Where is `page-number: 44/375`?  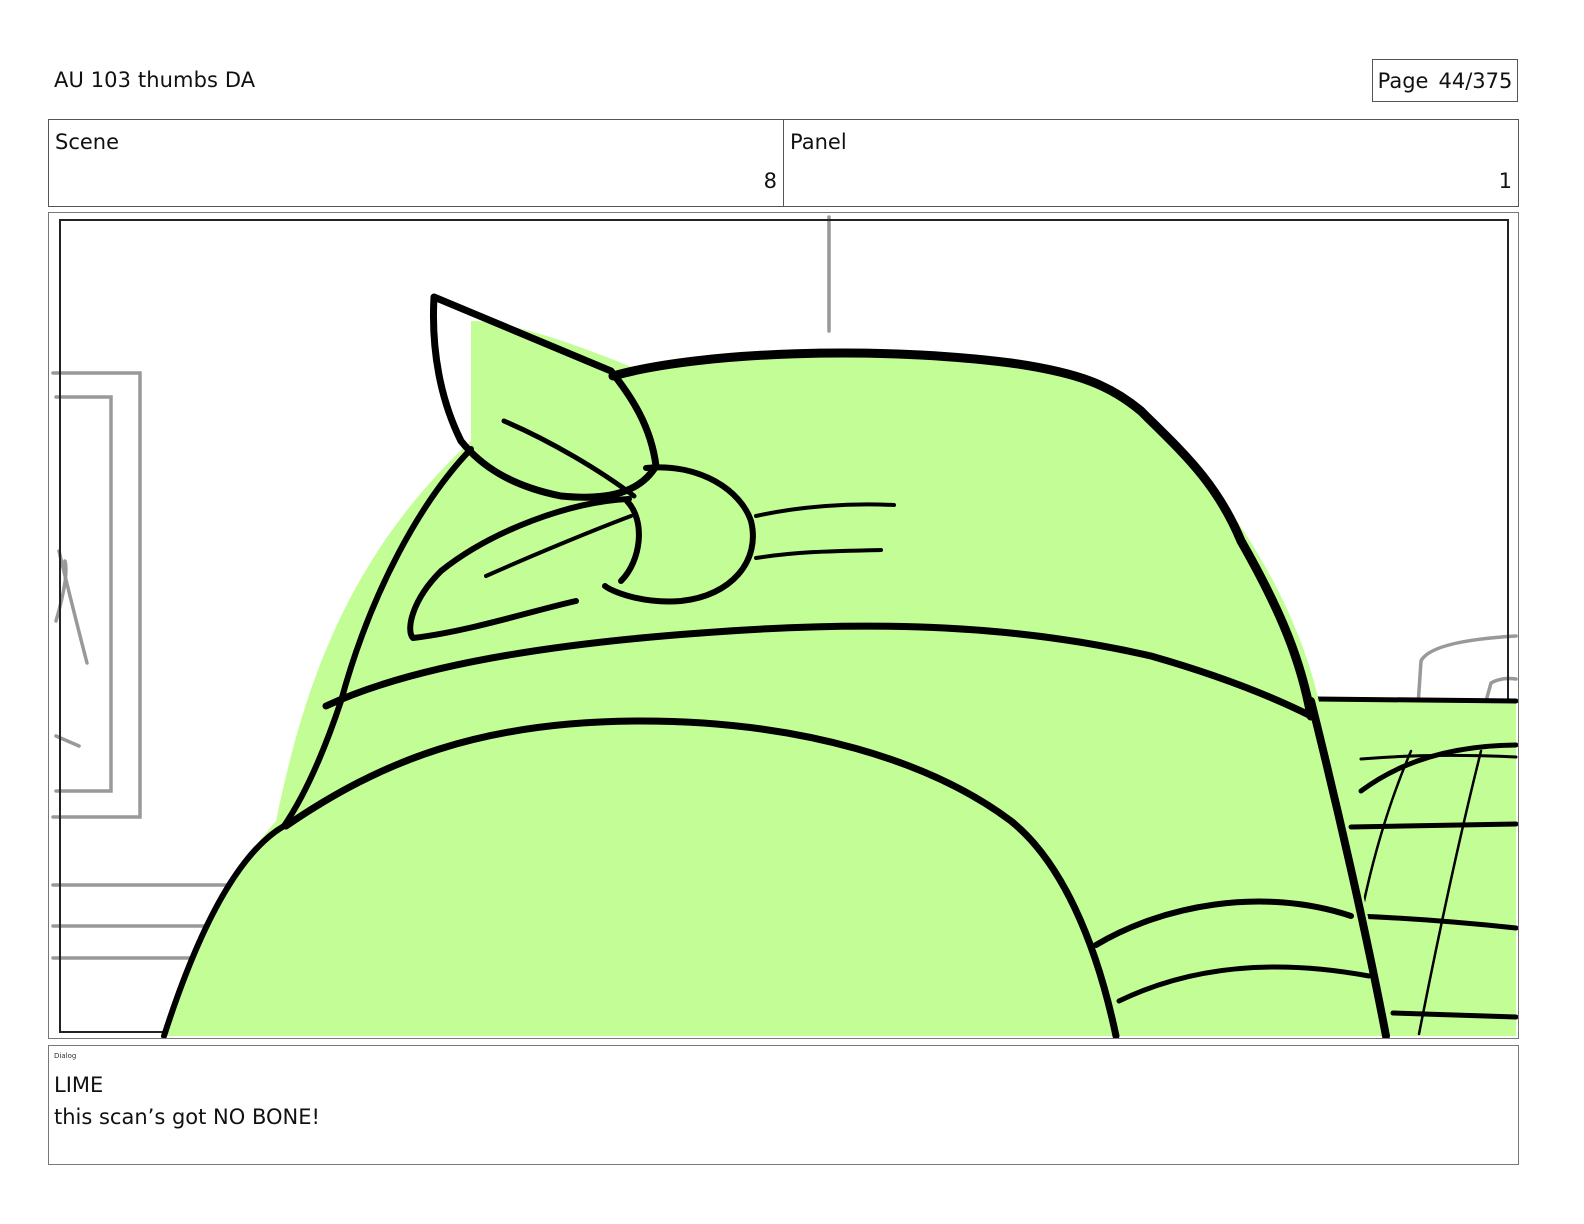
page-number: 44/375 is located at coordinates (1475, 80).